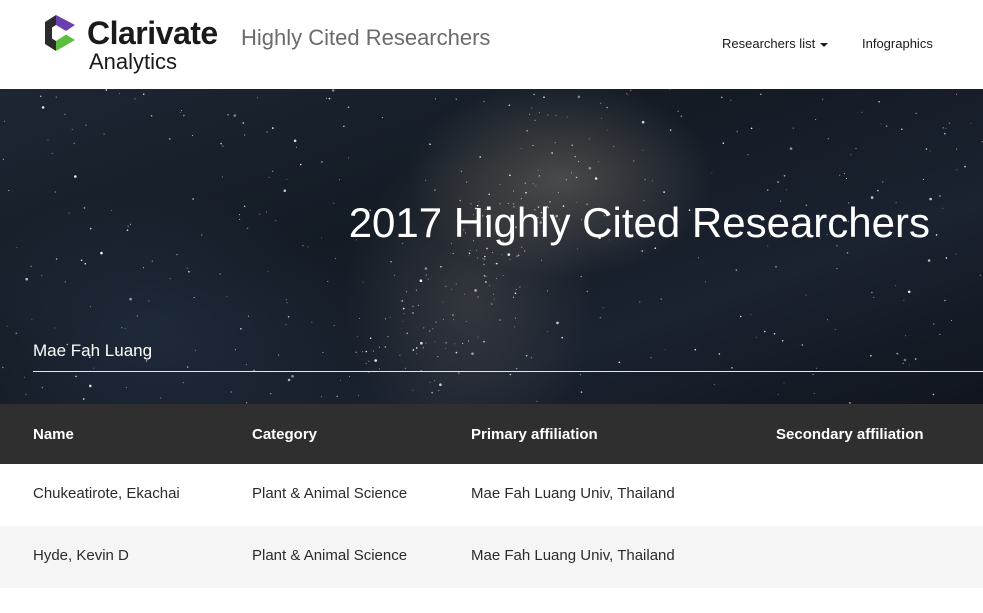 The height and width of the screenshot is (613, 983). Describe the element at coordinates (53, 435) in the screenshot. I see `column-header-name: Name` at that location.